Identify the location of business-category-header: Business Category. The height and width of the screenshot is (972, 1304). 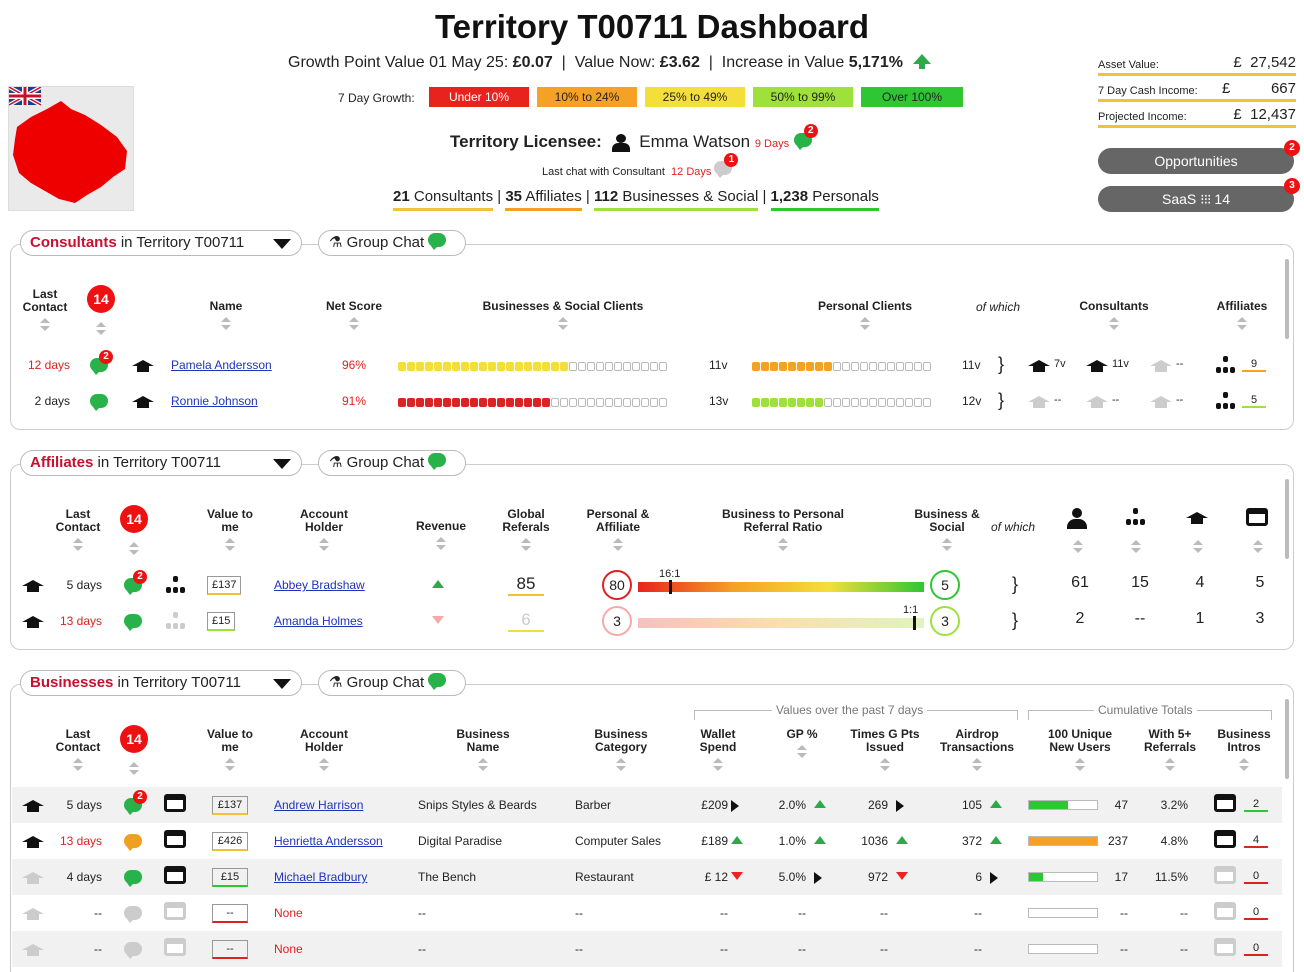
(621, 750).